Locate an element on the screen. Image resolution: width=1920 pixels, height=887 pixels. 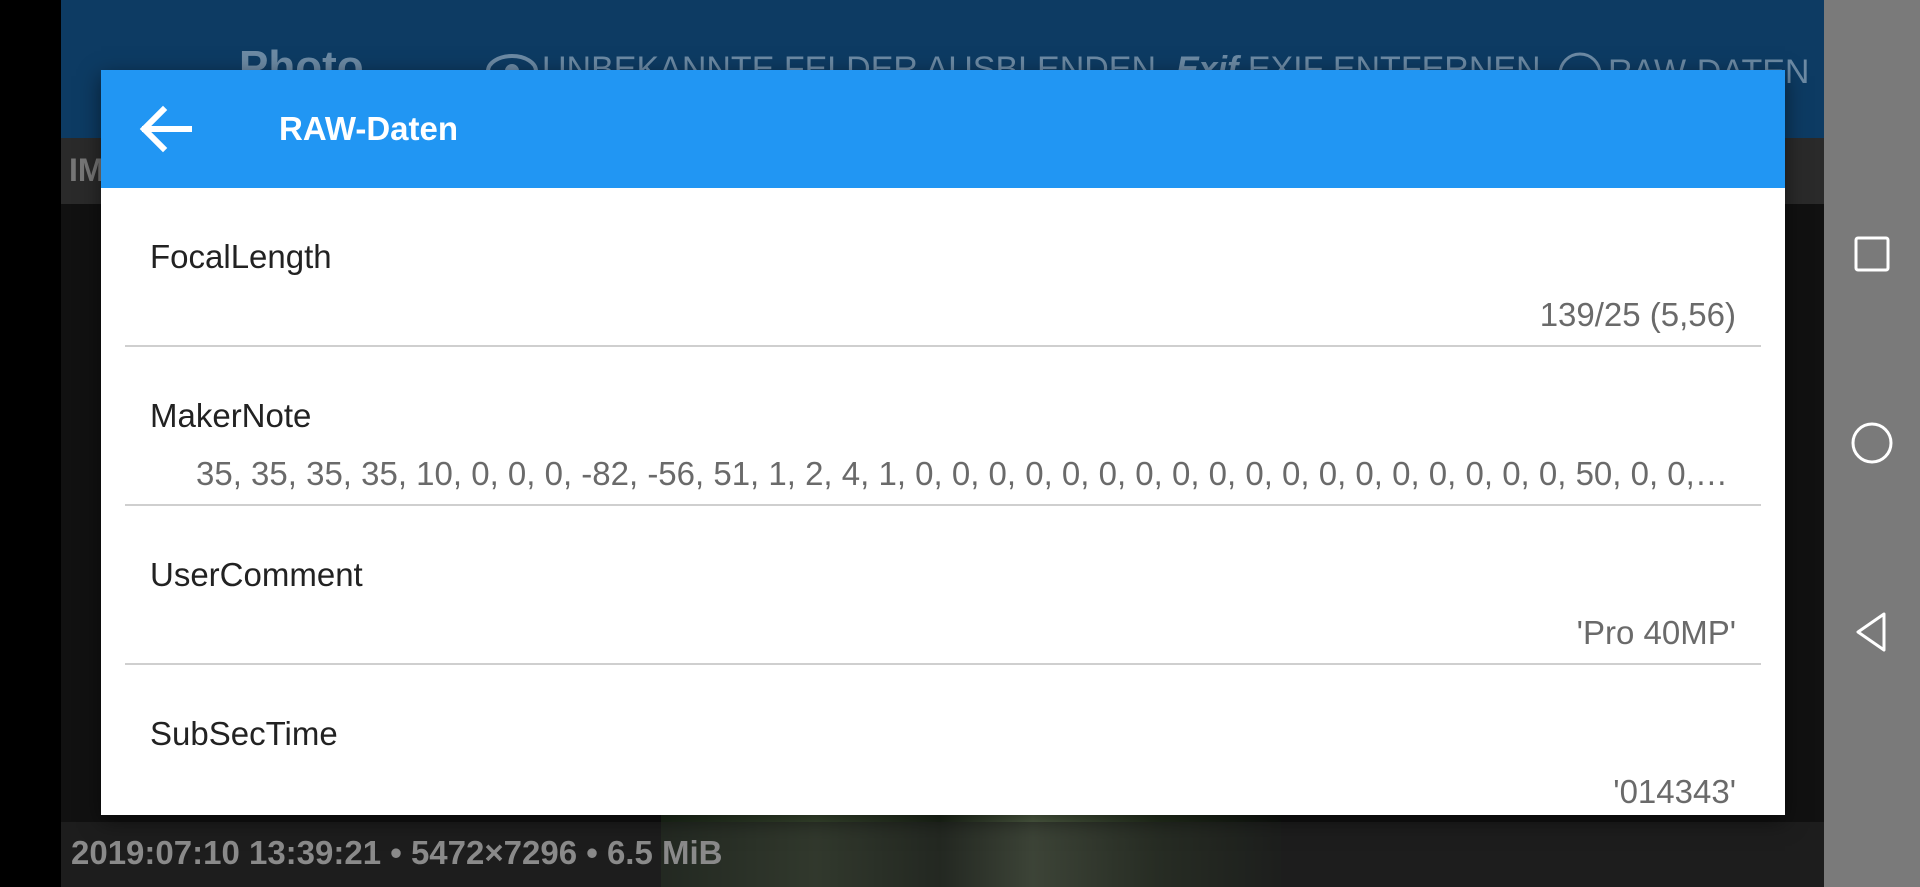
row-key: MakerNote is located at coordinates (231, 415).